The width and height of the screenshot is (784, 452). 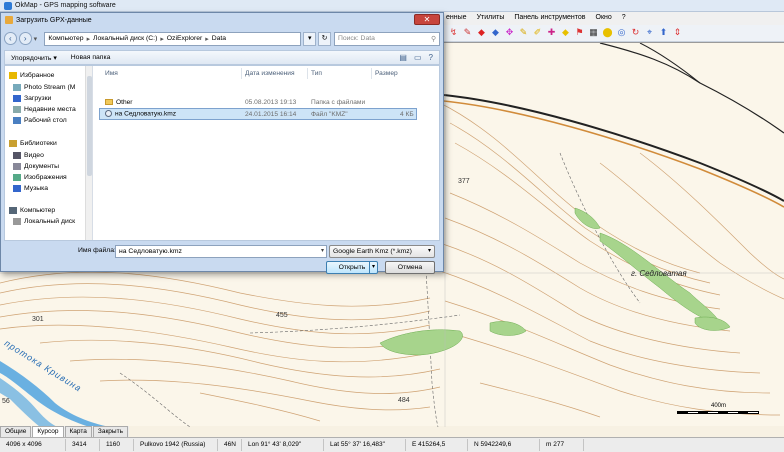 What do you see at coordinates (13, 75) in the screenshot?
I see `star-icon` at bounding box center [13, 75].